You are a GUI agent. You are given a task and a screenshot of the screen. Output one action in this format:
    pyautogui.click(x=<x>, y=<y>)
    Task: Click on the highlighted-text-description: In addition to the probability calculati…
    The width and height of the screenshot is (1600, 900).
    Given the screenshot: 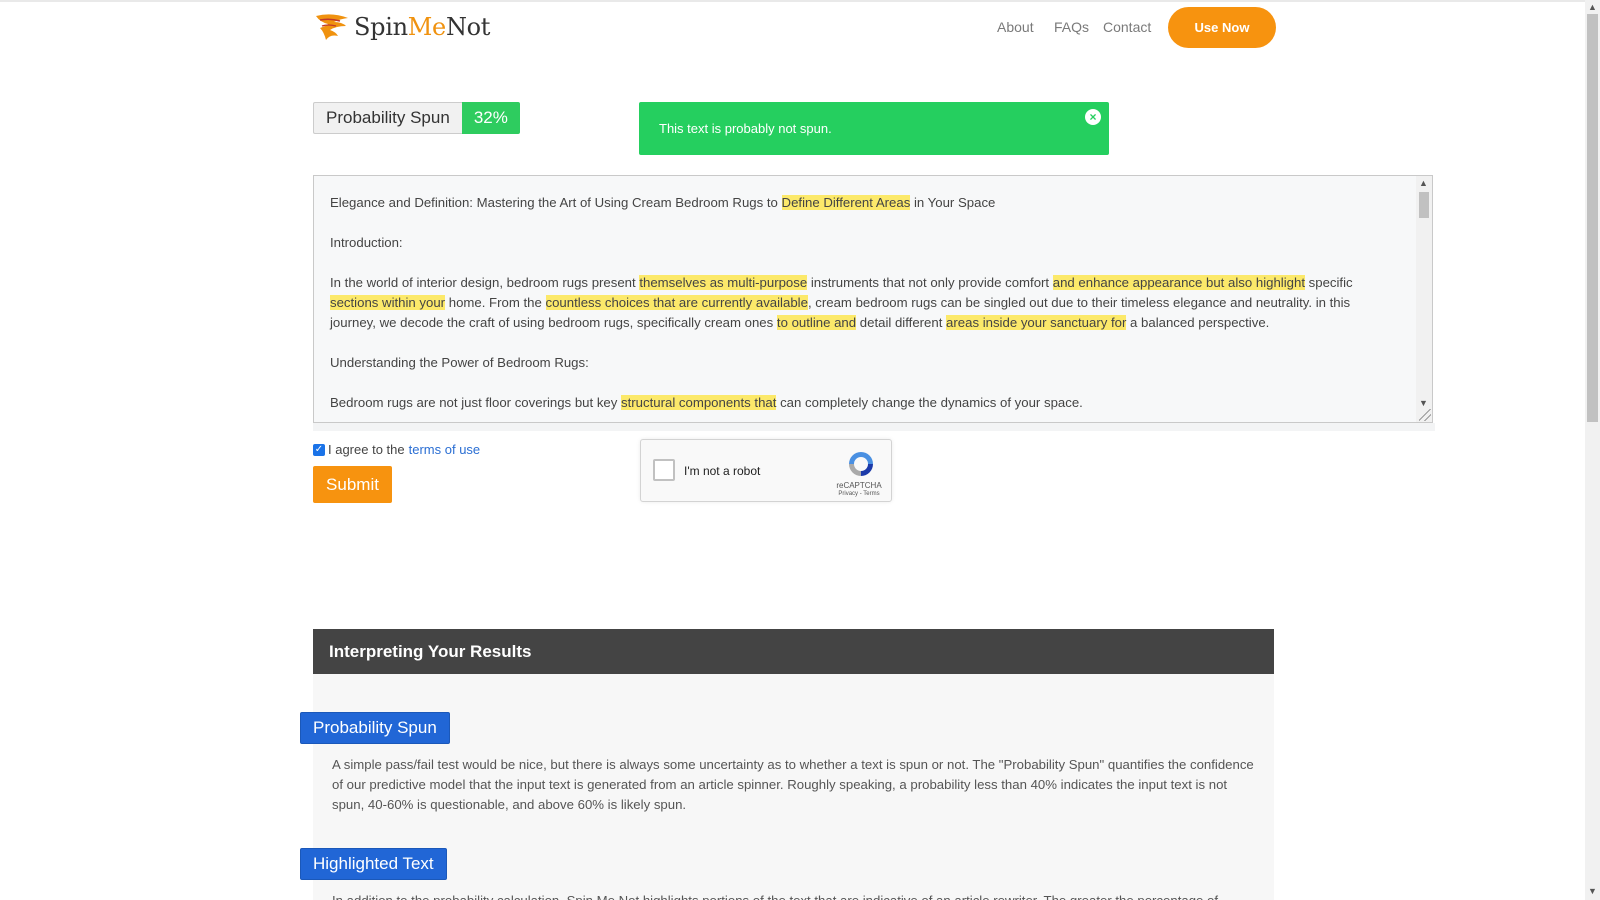 What is the action you would take?
    pyautogui.click(x=793, y=895)
    